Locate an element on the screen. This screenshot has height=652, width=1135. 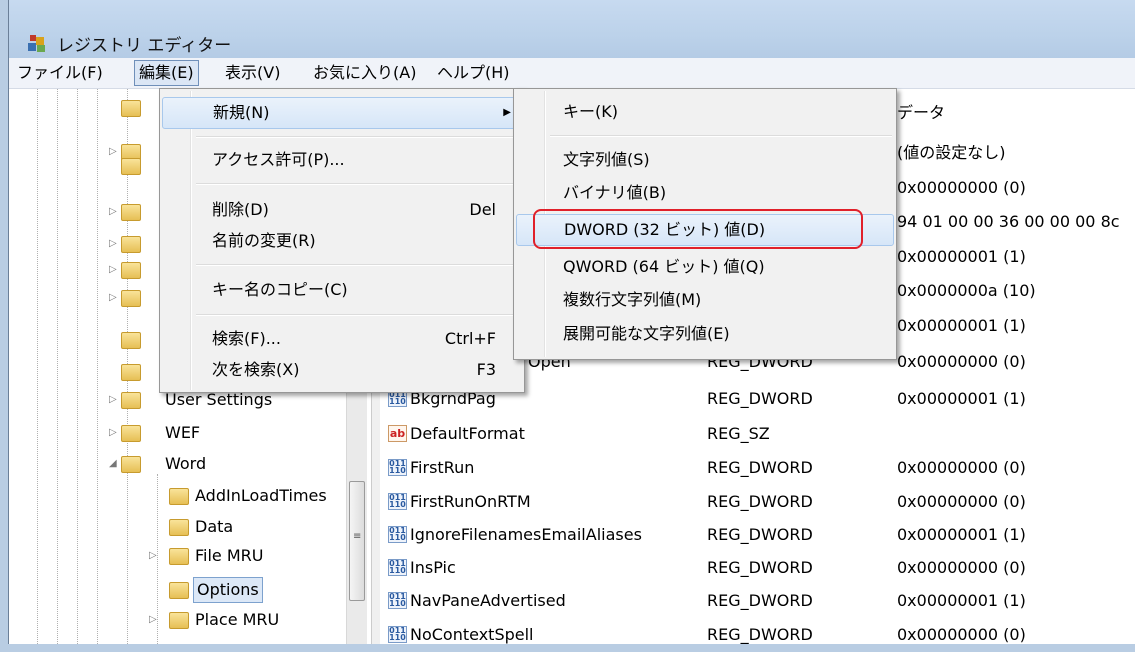
submenu-item-qword-value: QWORD (64 ビット) 値(Q) is located at coordinates (705, 267).